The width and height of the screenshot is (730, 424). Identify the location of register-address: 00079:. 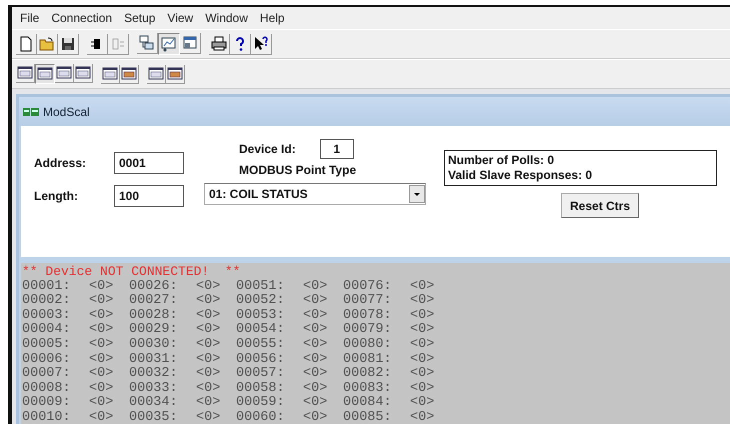
(368, 330).